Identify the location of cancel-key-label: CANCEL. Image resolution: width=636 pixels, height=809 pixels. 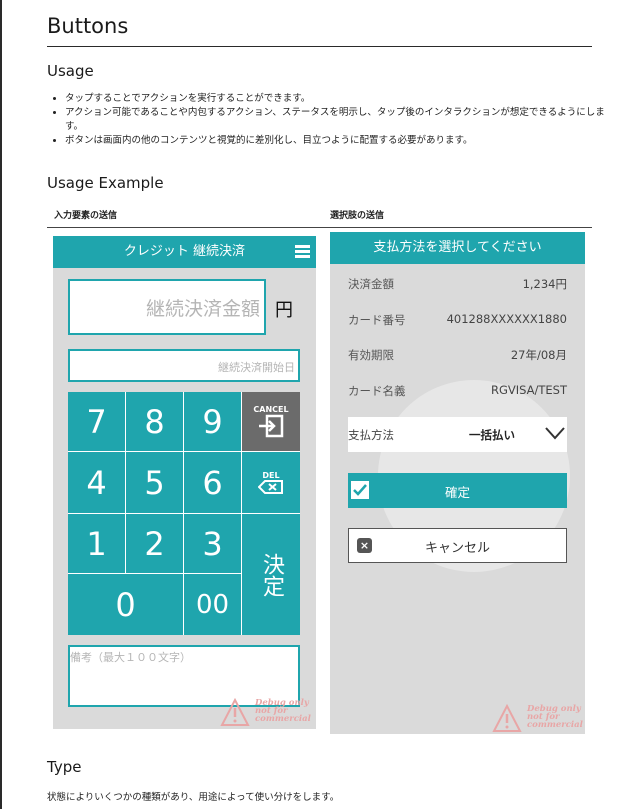
(271, 409).